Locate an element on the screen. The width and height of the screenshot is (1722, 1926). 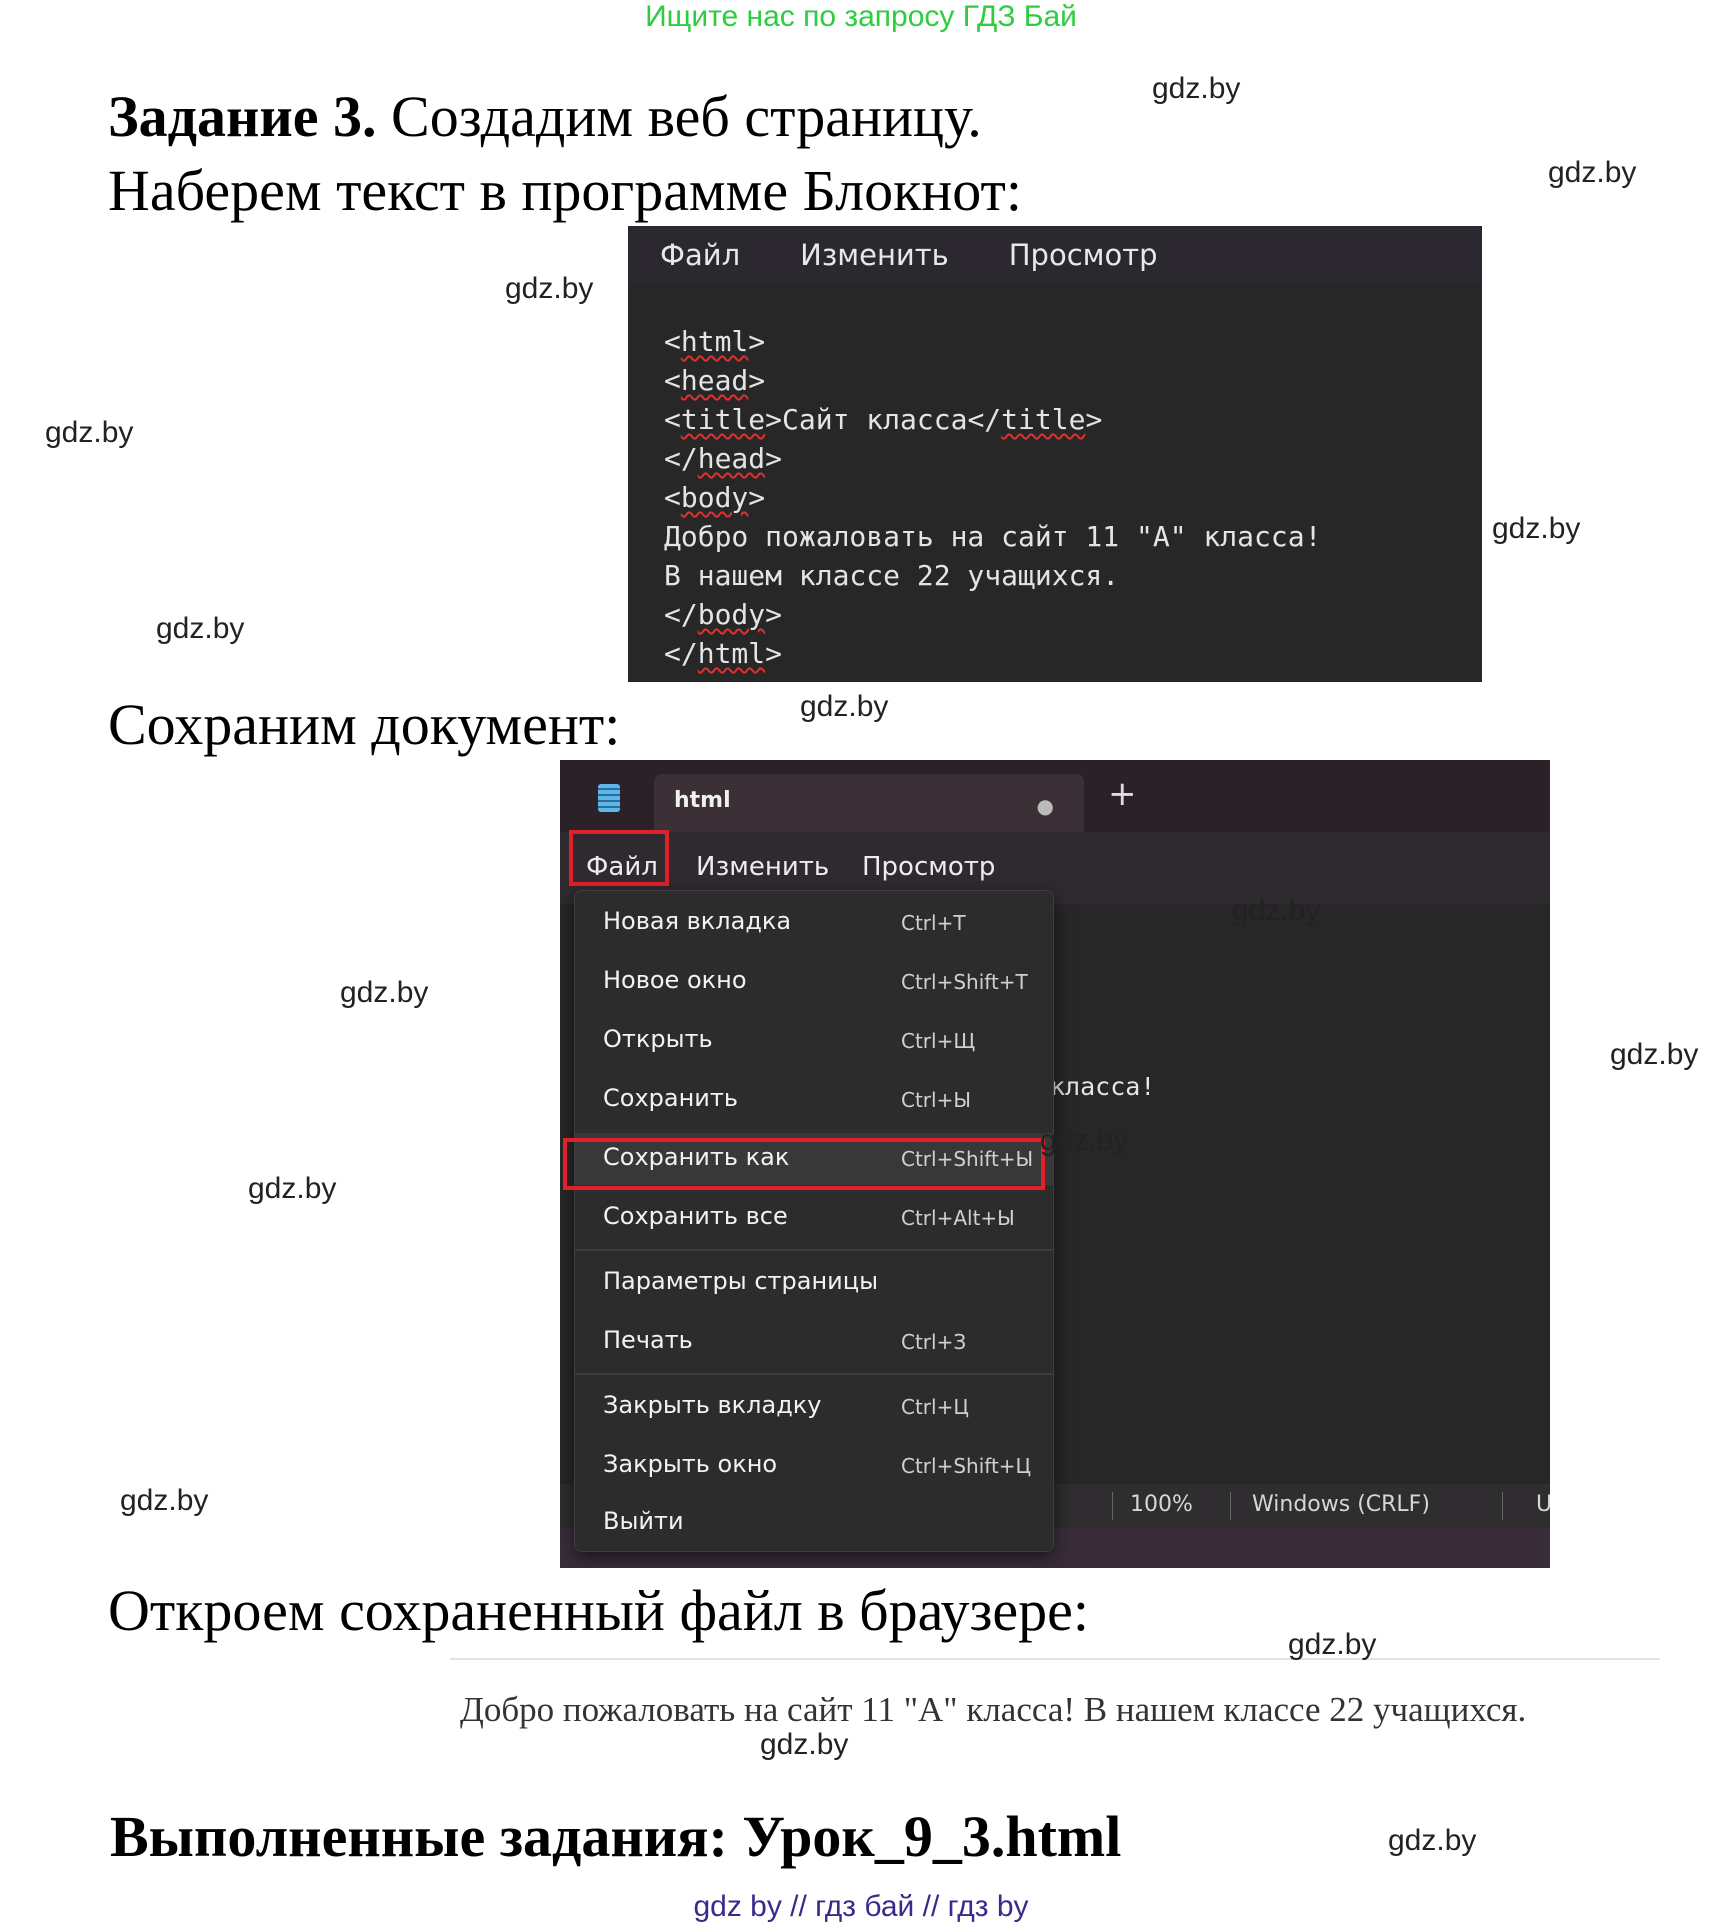
tab-html: html ● is located at coordinates (869, 803).